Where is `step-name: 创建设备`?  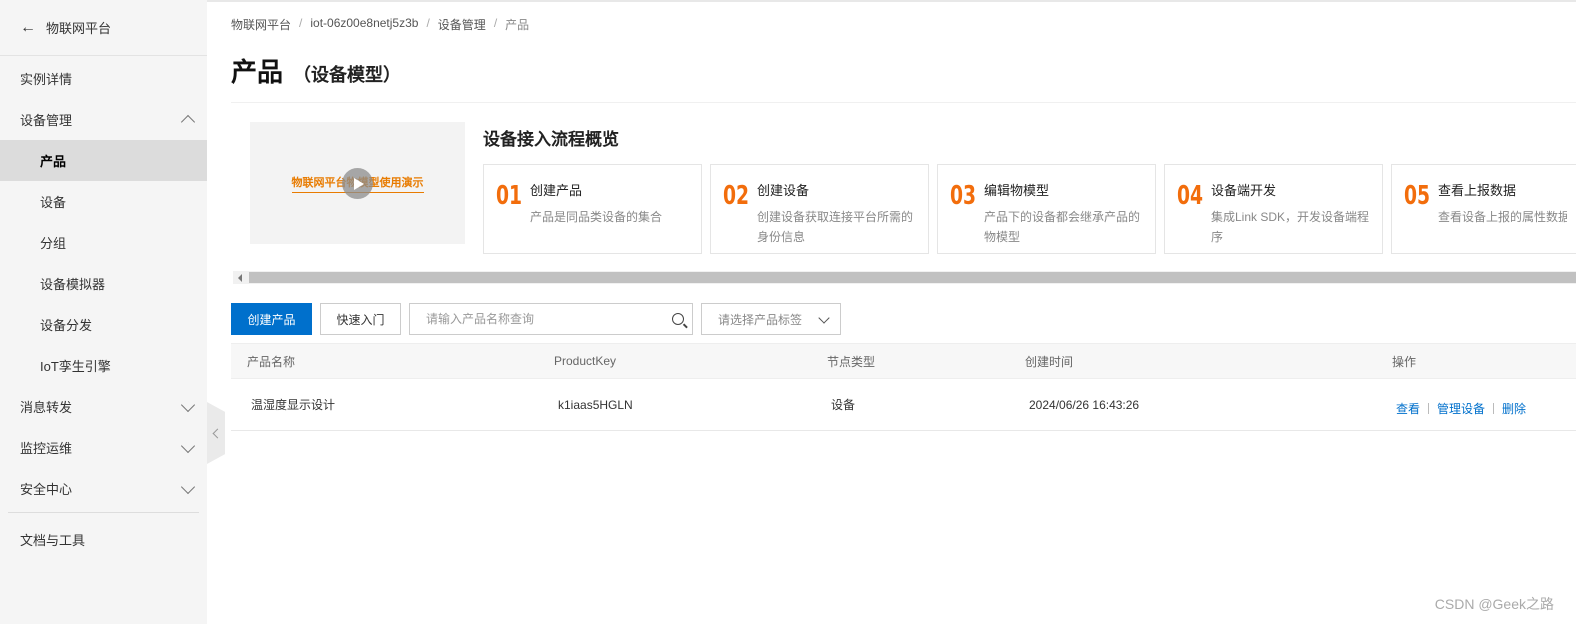 step-name: 创建设备 is located at coordinates (783, 190).